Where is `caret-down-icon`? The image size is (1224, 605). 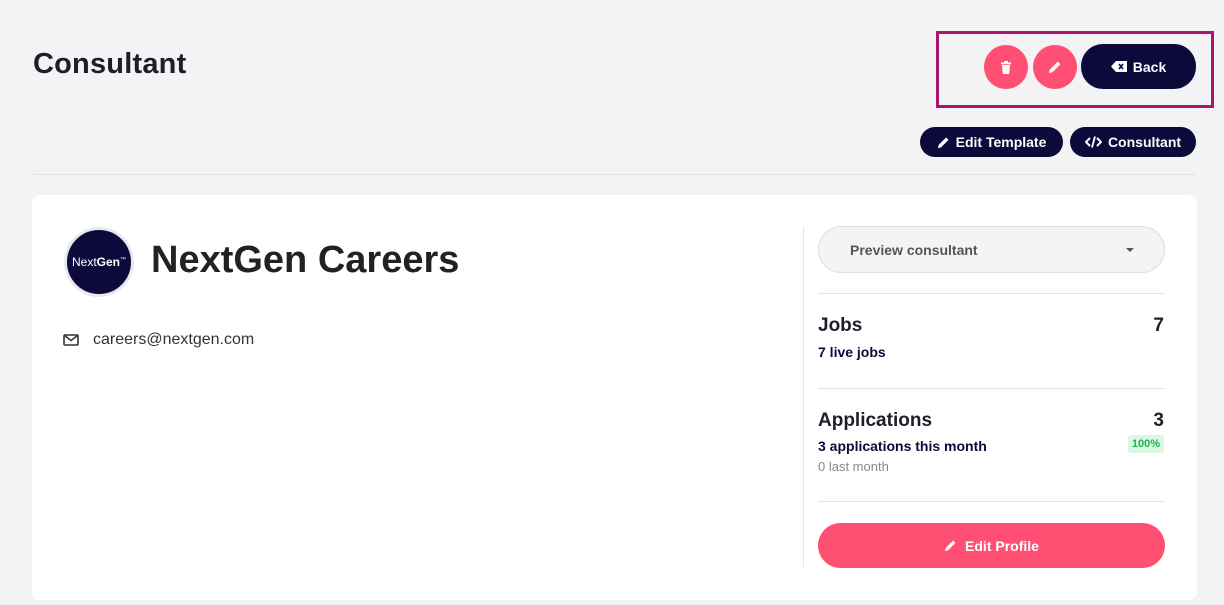 caret-down-icon is located at coordinates (1130, 249).